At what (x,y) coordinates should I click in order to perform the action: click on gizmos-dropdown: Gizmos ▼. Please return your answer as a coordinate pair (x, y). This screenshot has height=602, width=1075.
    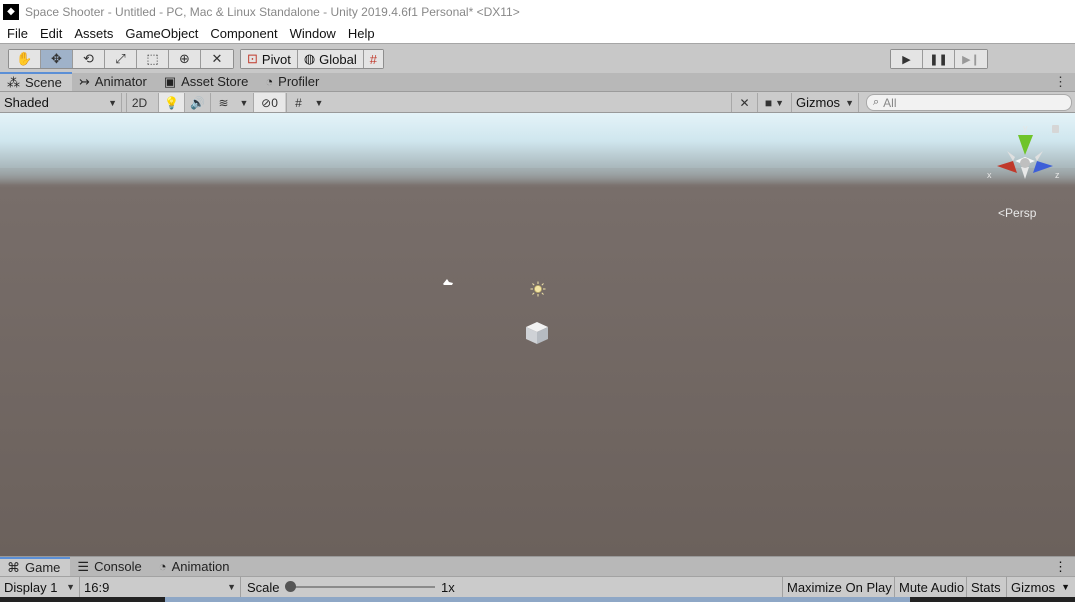
    Looking at the image, I should click on (825, 102).